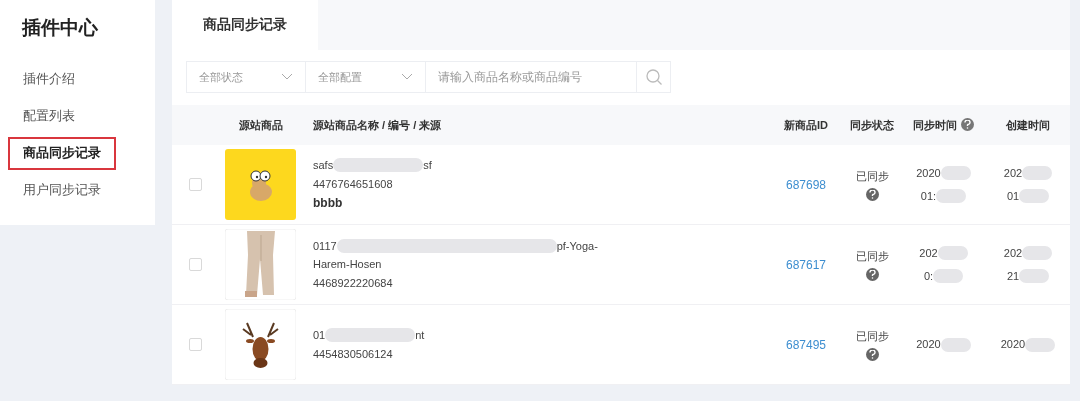 The height and width of the screenshot is (401, 1080). Describe the element at coordinates (928, 276) in the screenshot. I see `timestamp: 0:` at that location.